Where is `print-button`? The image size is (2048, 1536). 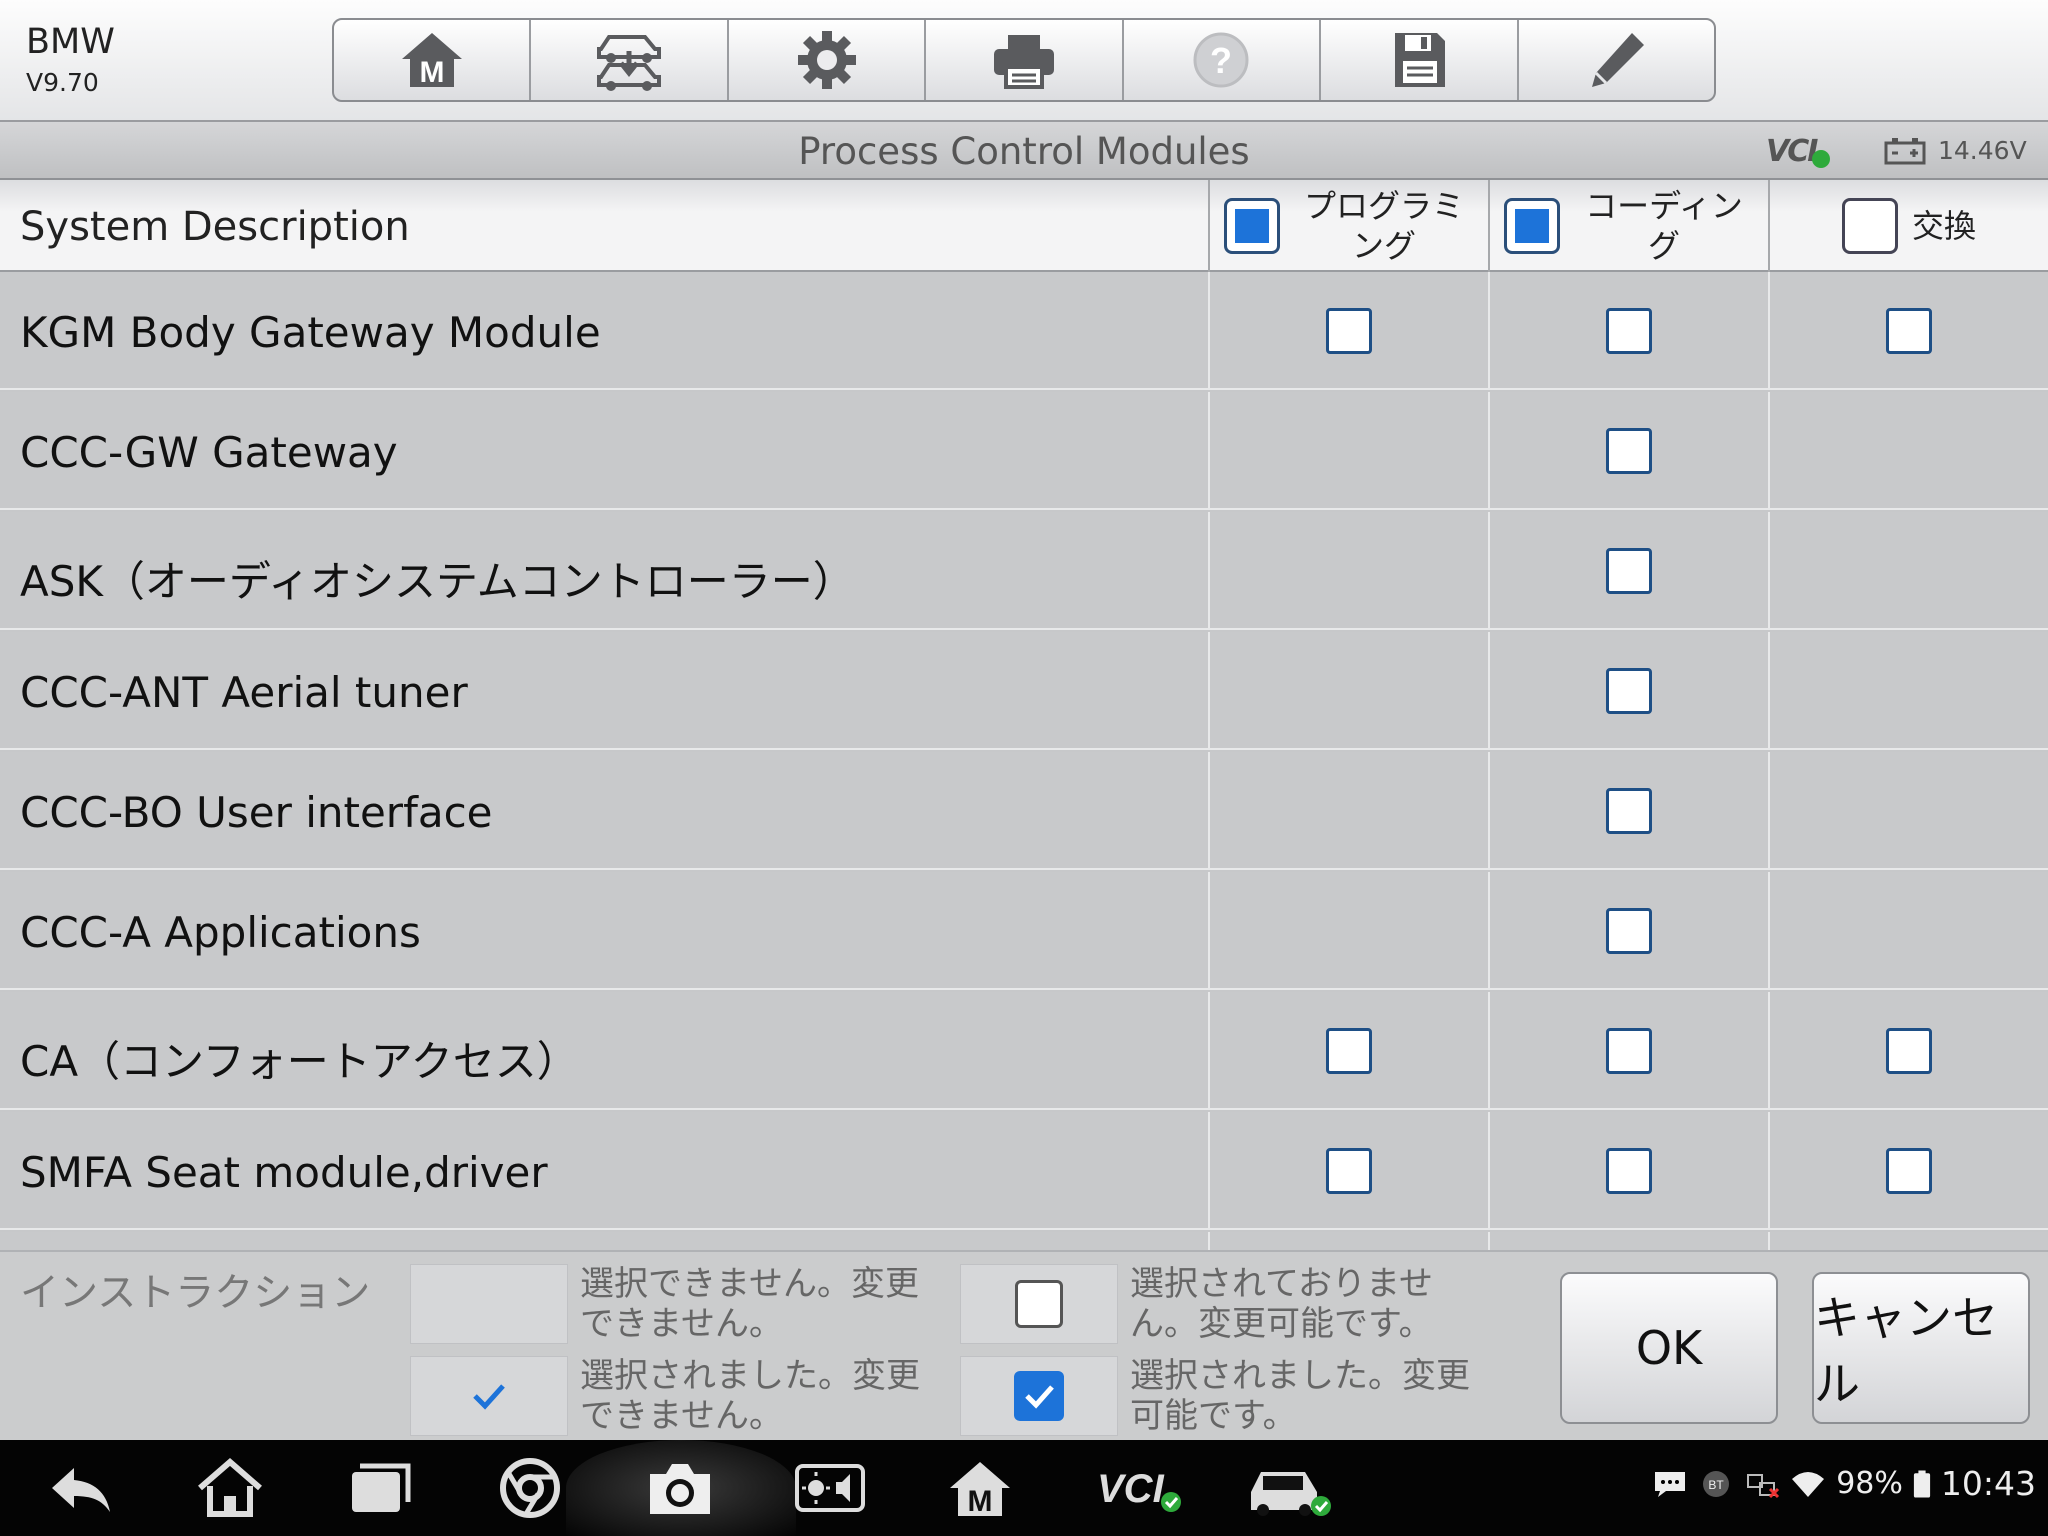 print-button is located at coordinates (1025, 60).